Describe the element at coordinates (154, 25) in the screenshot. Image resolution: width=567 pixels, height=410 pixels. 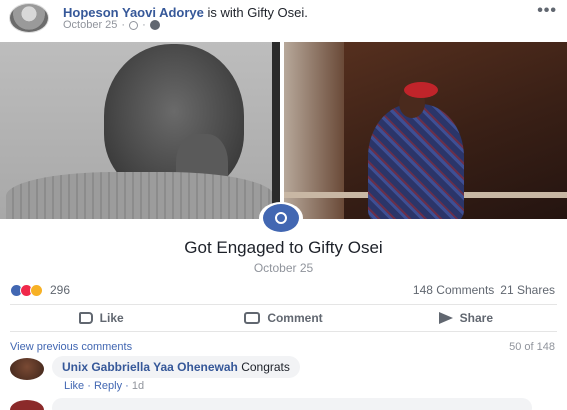
I see `globe-icon` at that location.